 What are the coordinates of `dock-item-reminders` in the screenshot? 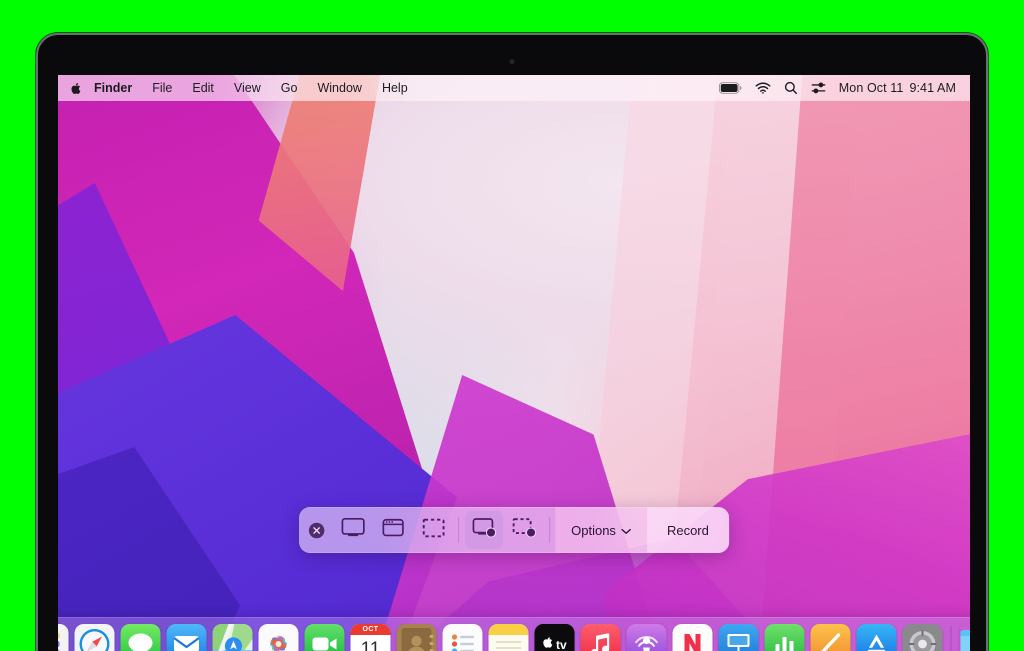 It's located at (463, 636).